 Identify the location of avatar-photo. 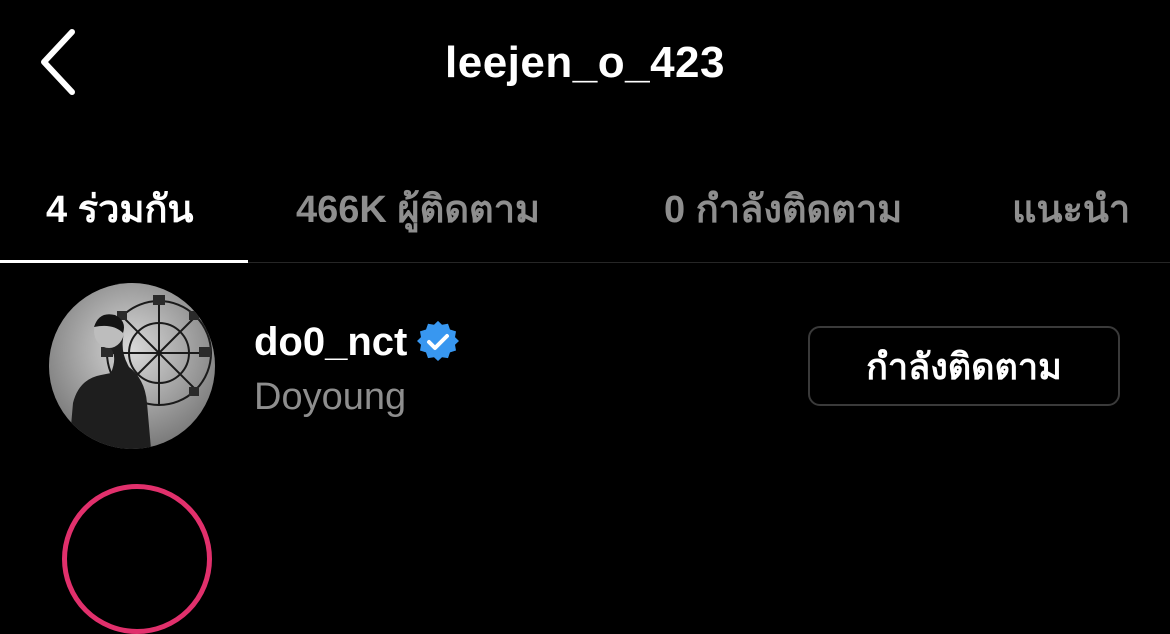
(132, 366).